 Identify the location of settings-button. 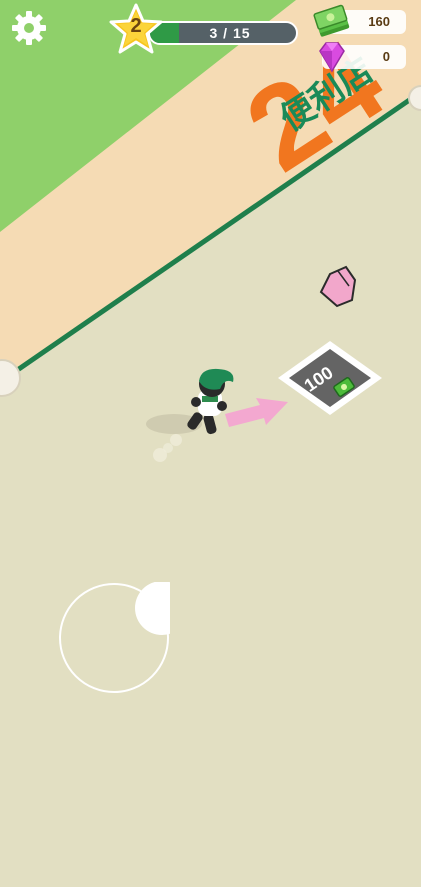
(29, 28).